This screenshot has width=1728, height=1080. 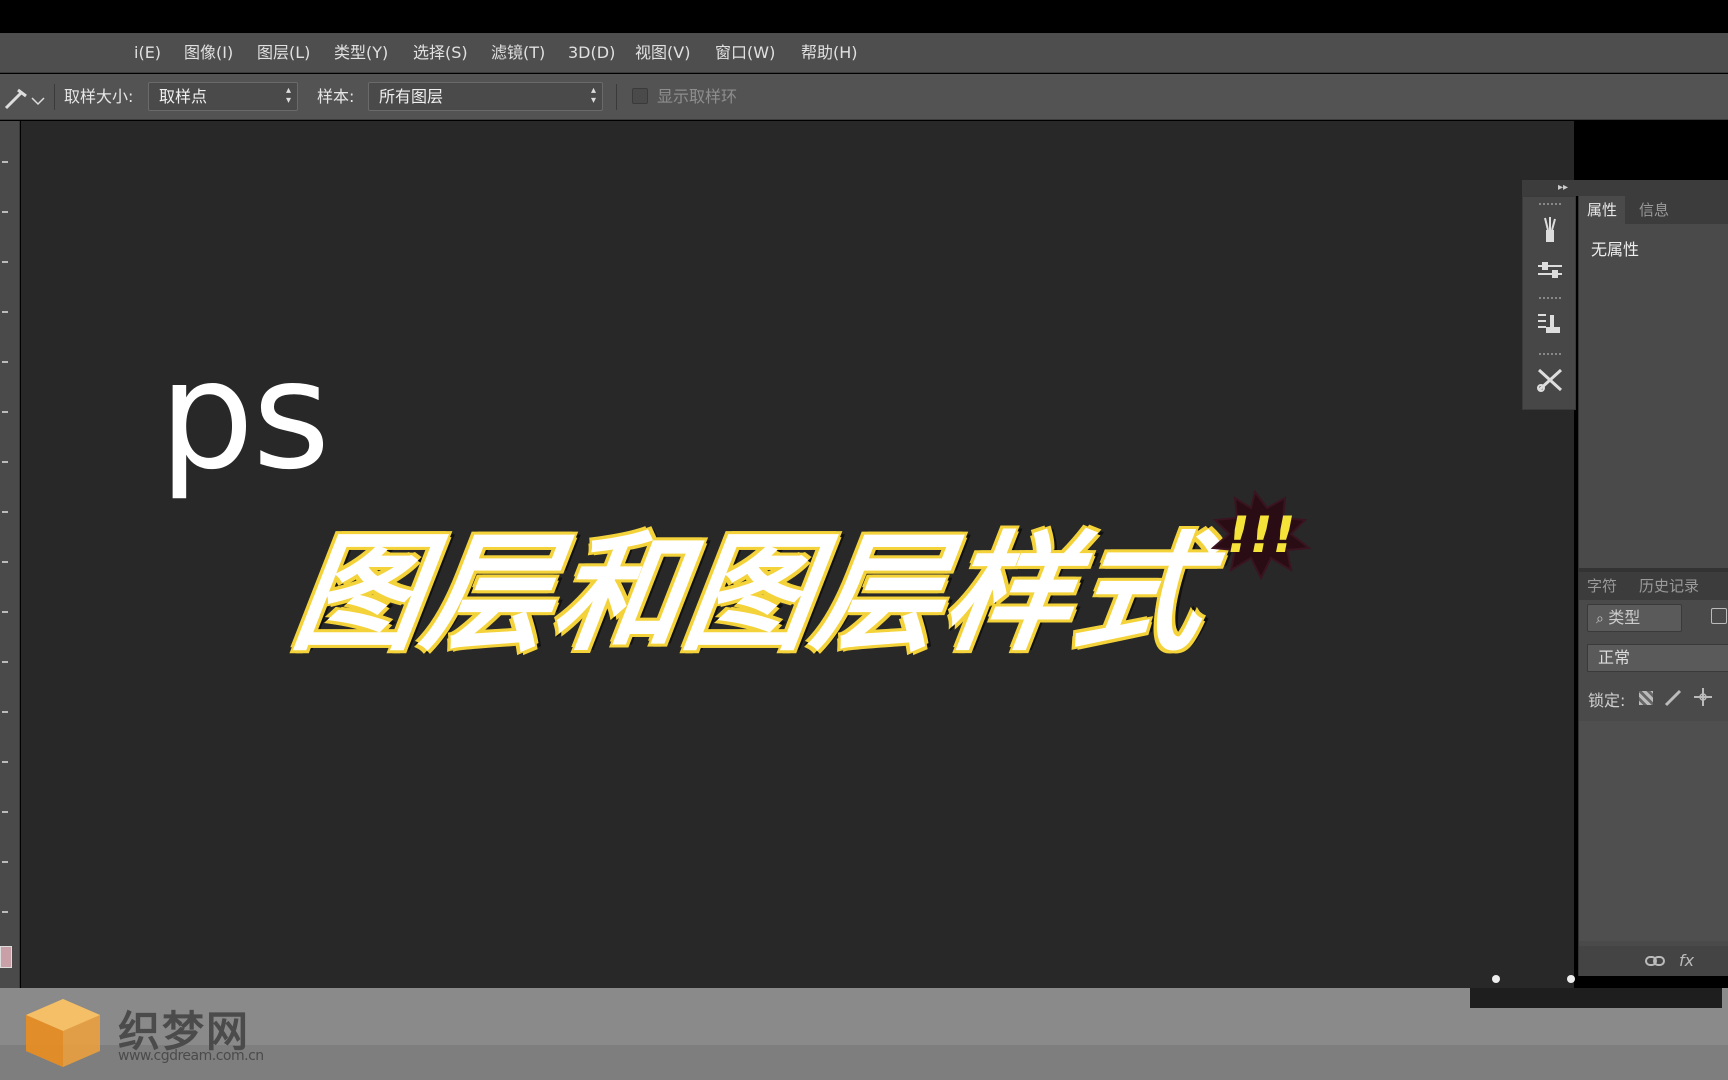 I want to click on image-filter-icon, so click(x=1719, y=616).